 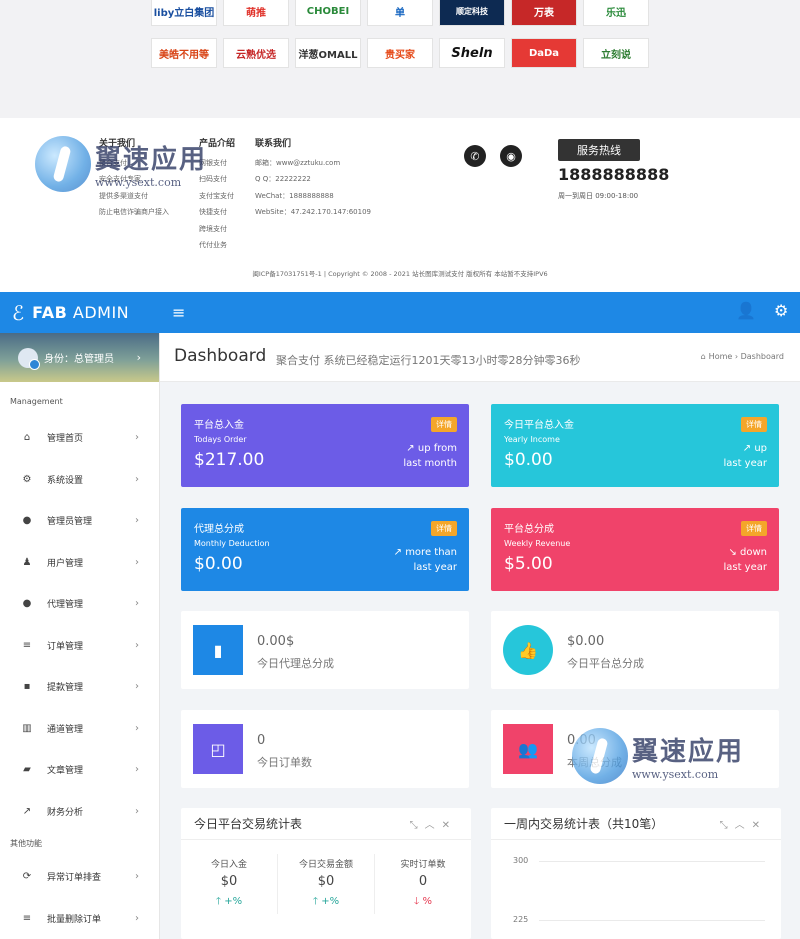 I want to click on lock-icon: ▪, so click(x=27, y=687).